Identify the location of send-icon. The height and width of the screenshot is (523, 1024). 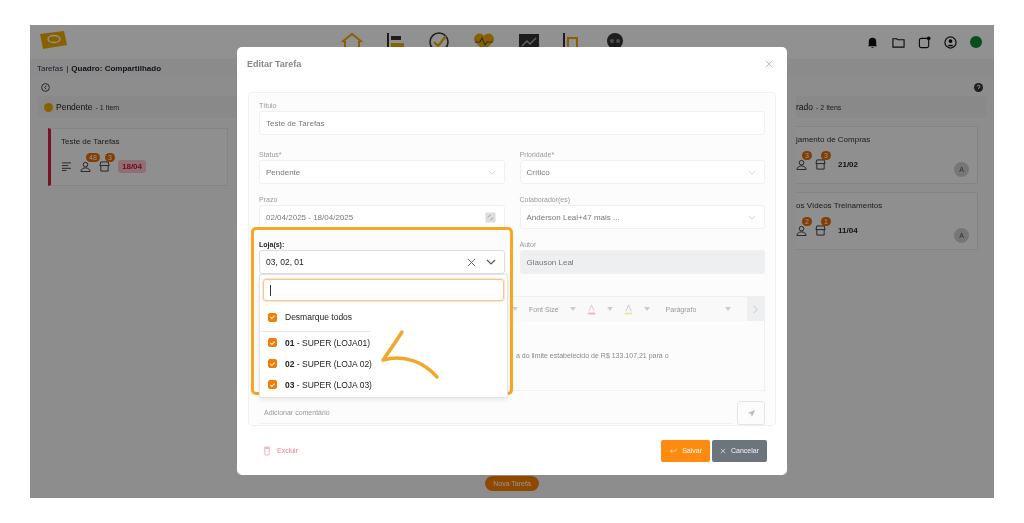
(751, 413).